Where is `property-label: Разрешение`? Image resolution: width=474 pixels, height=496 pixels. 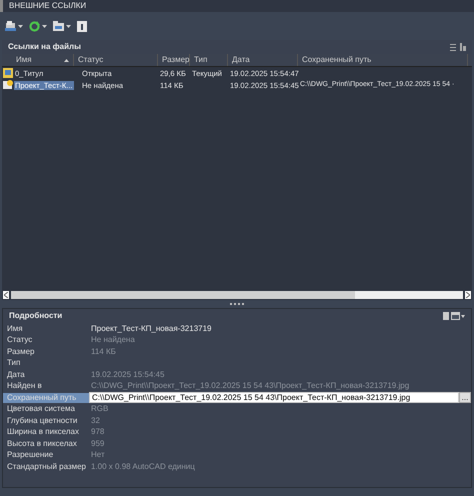 property-label: Разрешение is located at coordinates (30, 455).